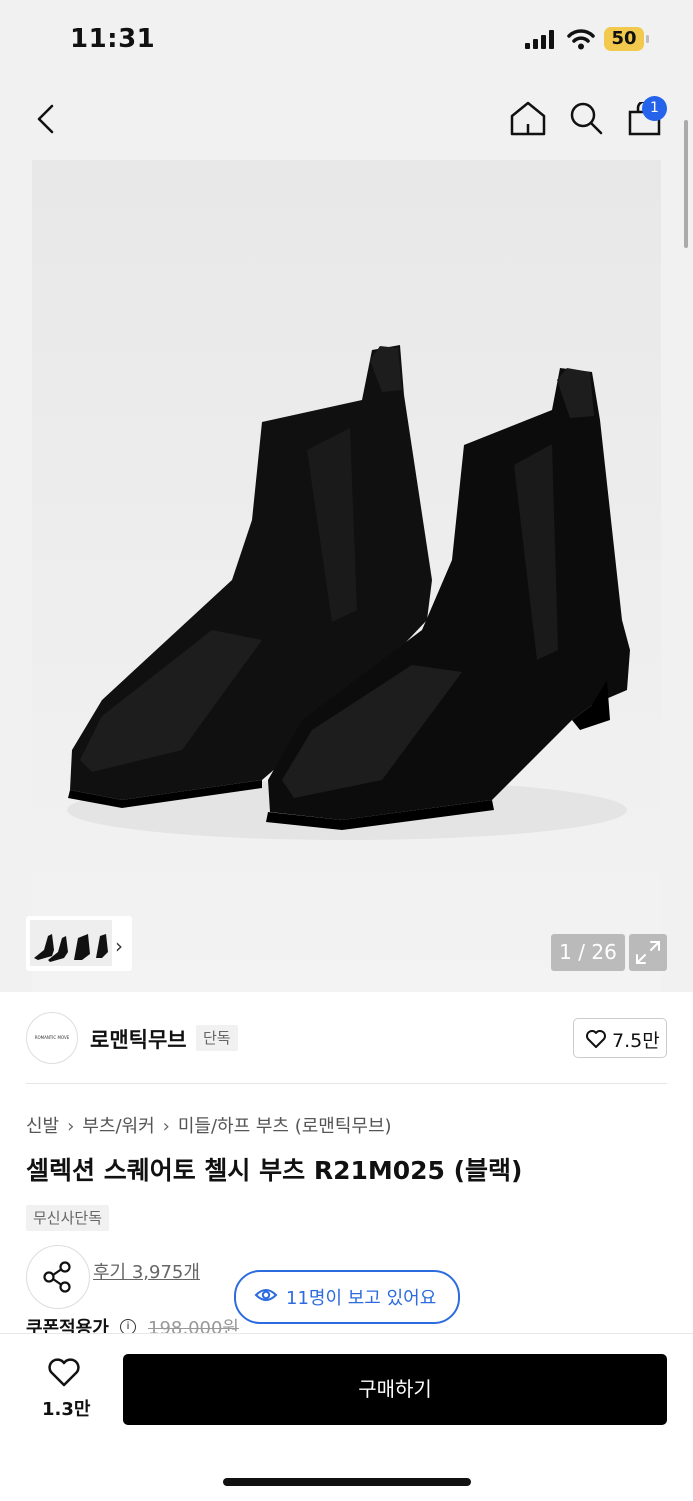 The height and width of the screenshot is (1501, 693). I want to click on buy-button: 구매하기, so click(395, 1389).